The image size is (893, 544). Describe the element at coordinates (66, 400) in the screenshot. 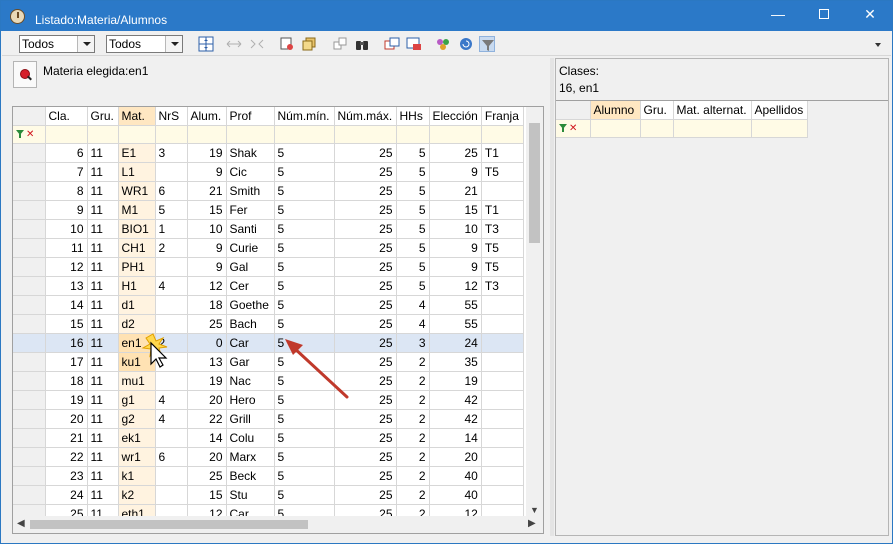

I see `table-cell: 19` at that location.